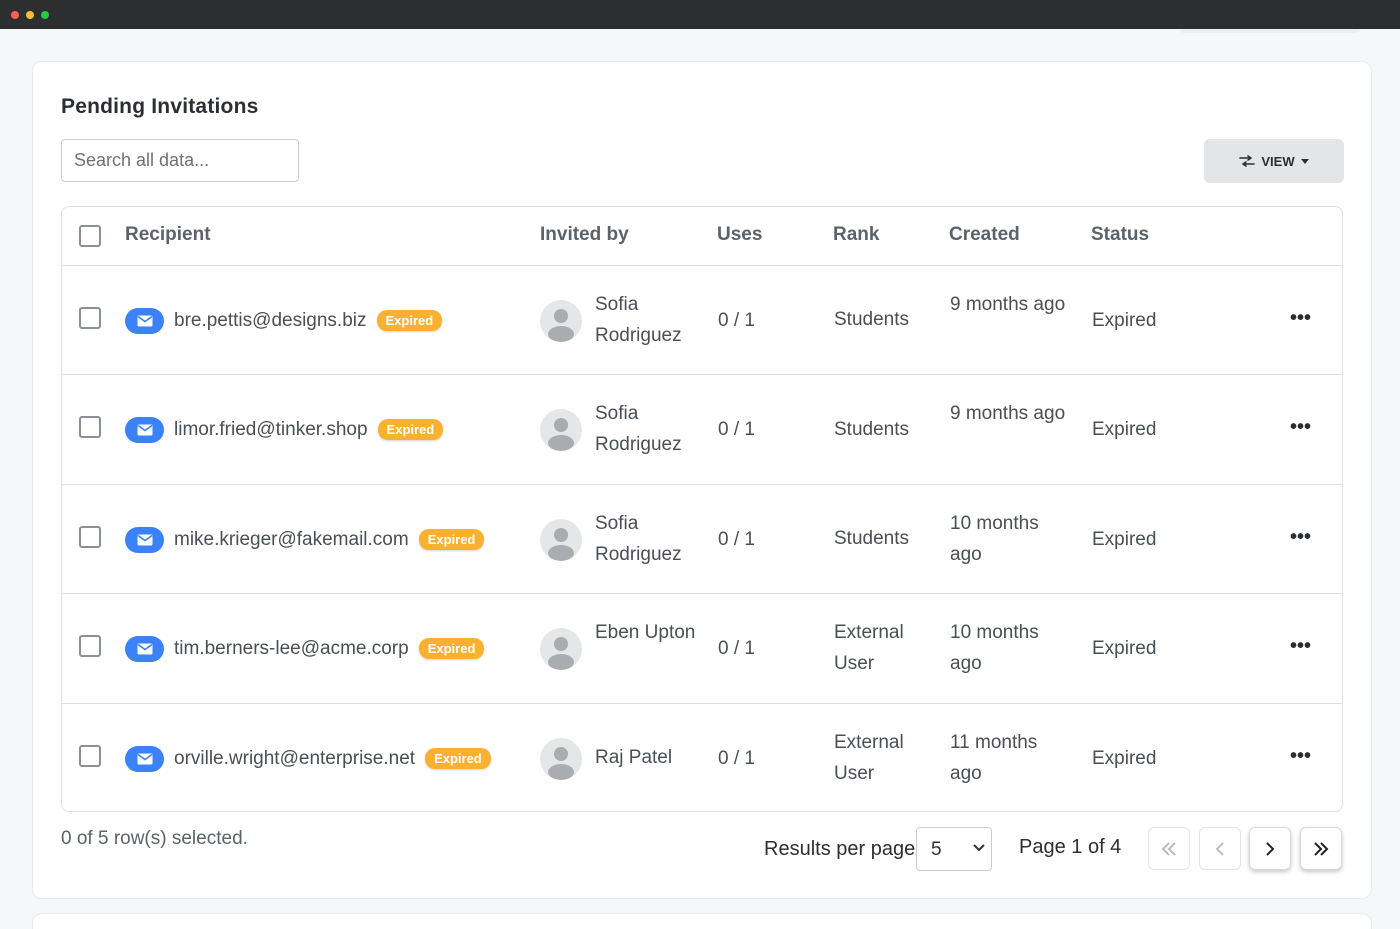 This screenshot has width=1400, height=929. Describe the element at coordinates (45, 15) in the screenshot. I see `maximize-window-button` at that location.